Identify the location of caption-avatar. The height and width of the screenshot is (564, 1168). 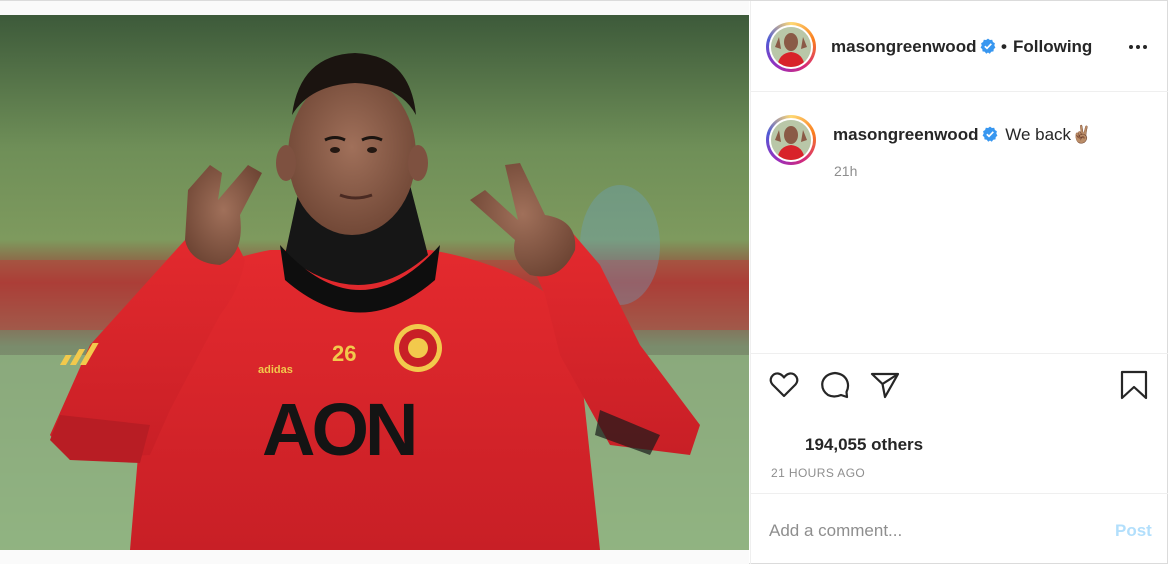
(791, 140).